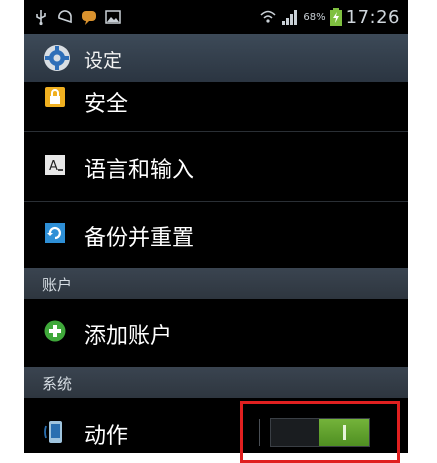 The width and height of the screenshot is (437, 463). What do you see at coordinates (216, 102) in the screenshot?
I see `list-item-security: 安全` at bounding box center [216, 102].